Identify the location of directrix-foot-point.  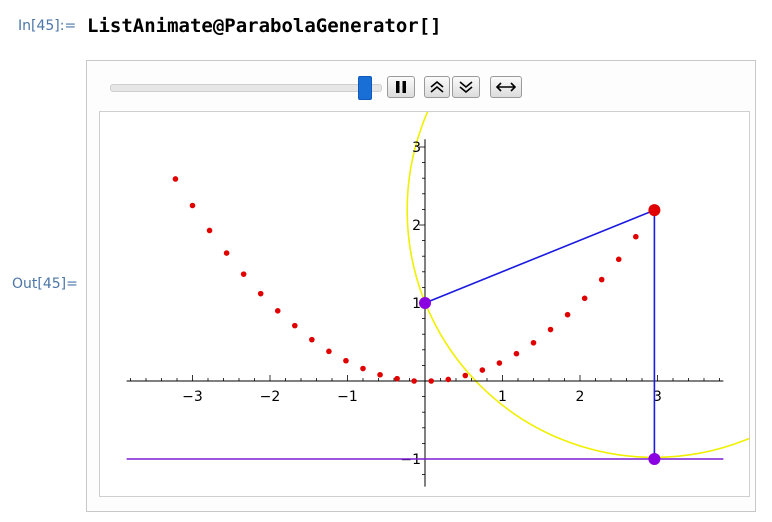
(654, 459).